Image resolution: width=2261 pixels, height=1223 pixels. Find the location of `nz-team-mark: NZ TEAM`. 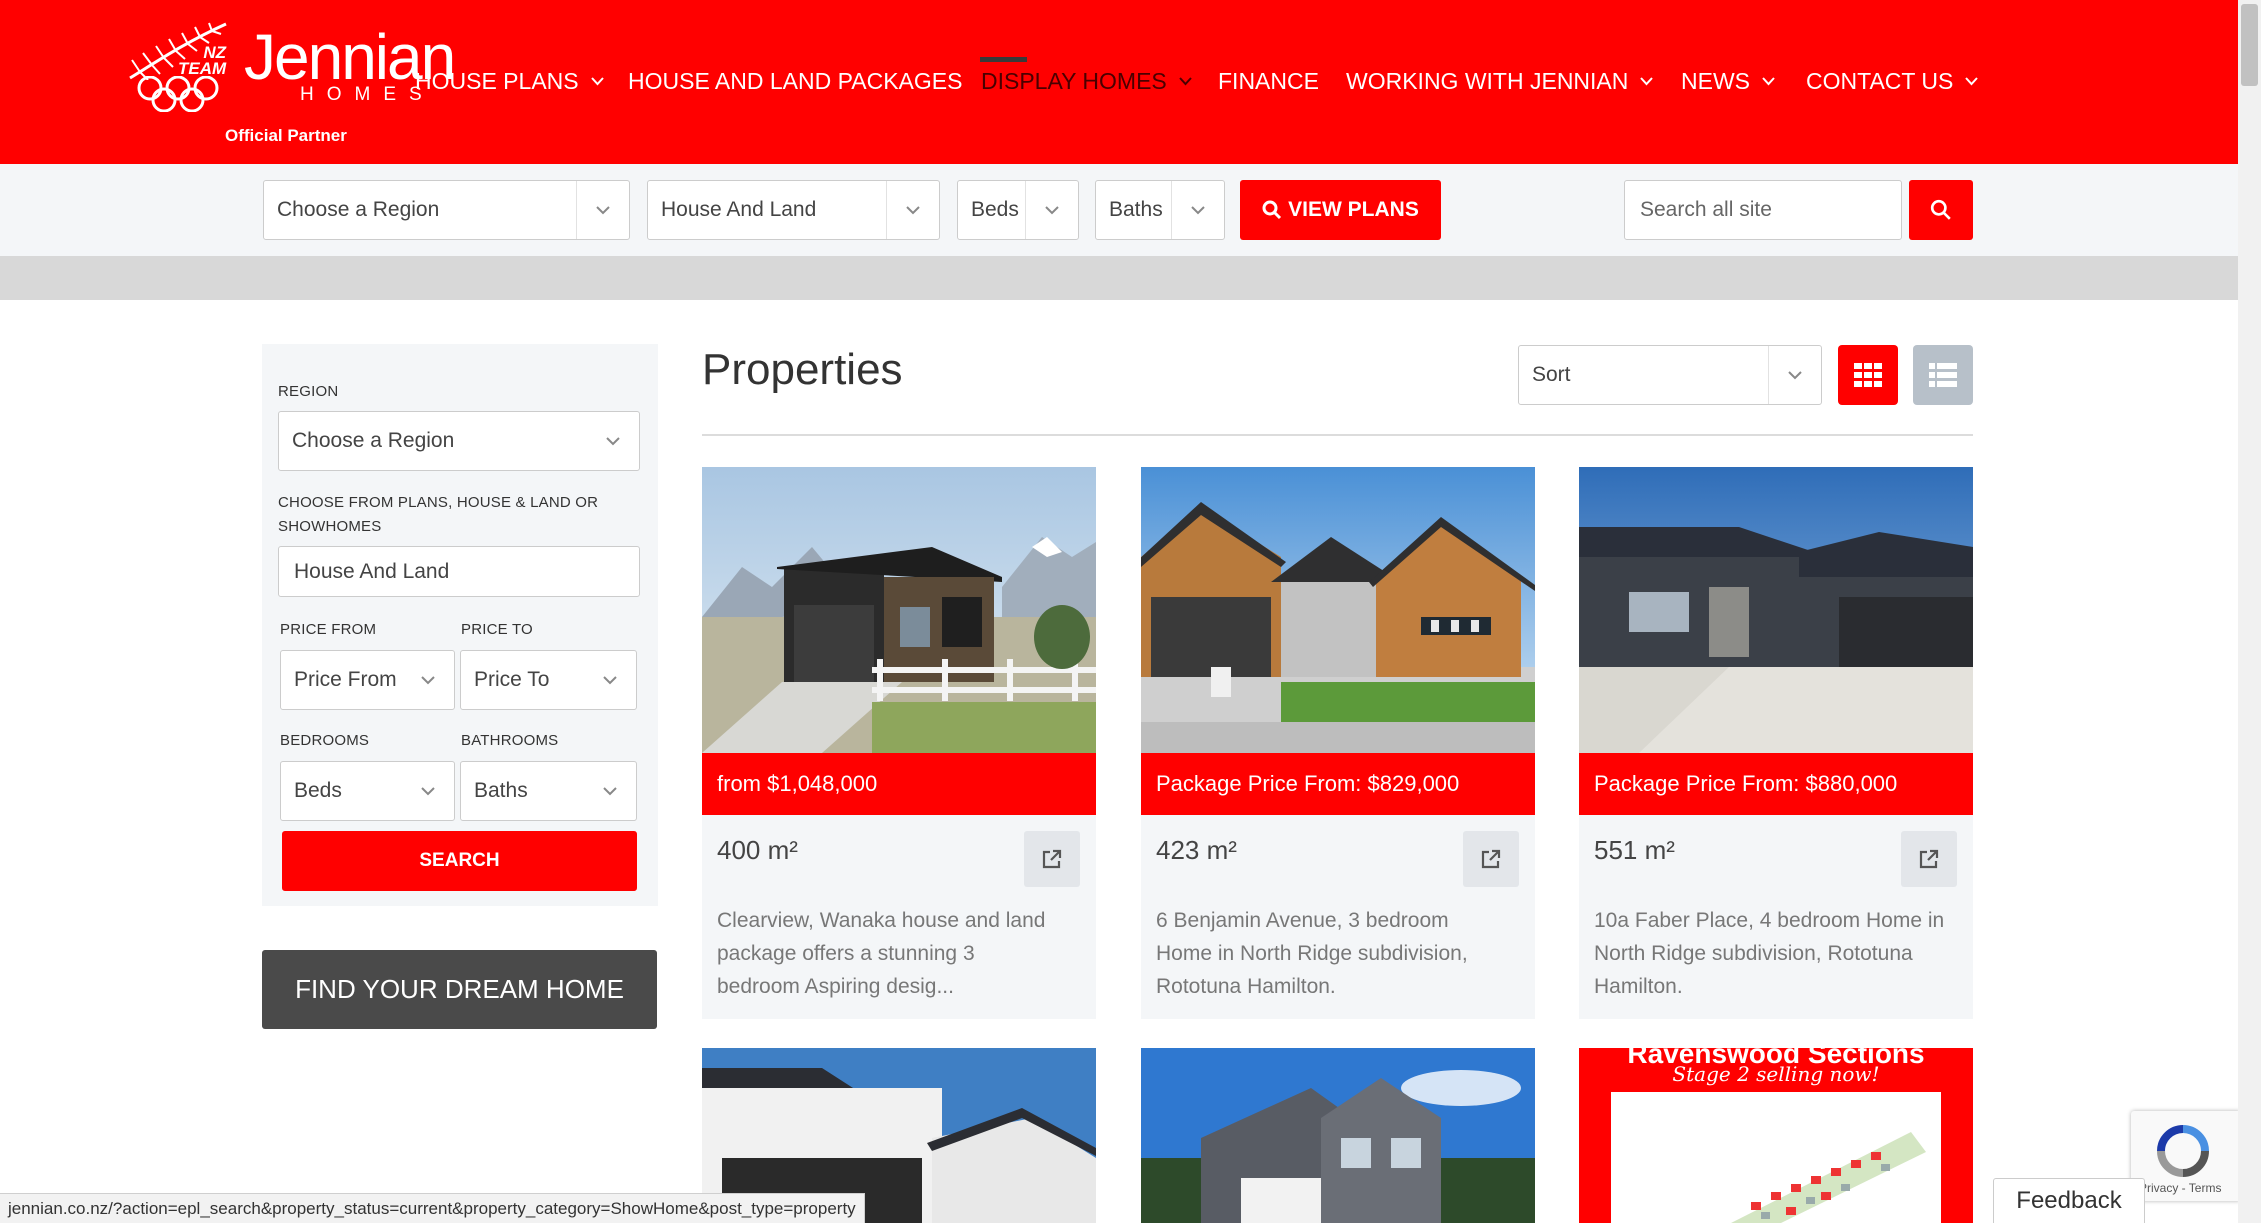

nz-team-mark: NZ TEAM is located at coordinates (202, 61).